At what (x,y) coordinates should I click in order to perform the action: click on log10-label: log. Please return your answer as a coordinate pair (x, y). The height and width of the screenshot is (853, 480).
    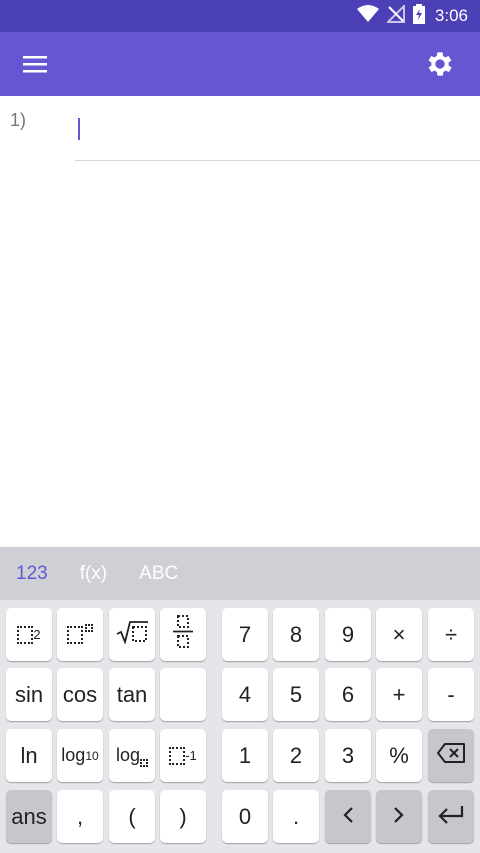
    Looking at the image, I should click on (73, 755).